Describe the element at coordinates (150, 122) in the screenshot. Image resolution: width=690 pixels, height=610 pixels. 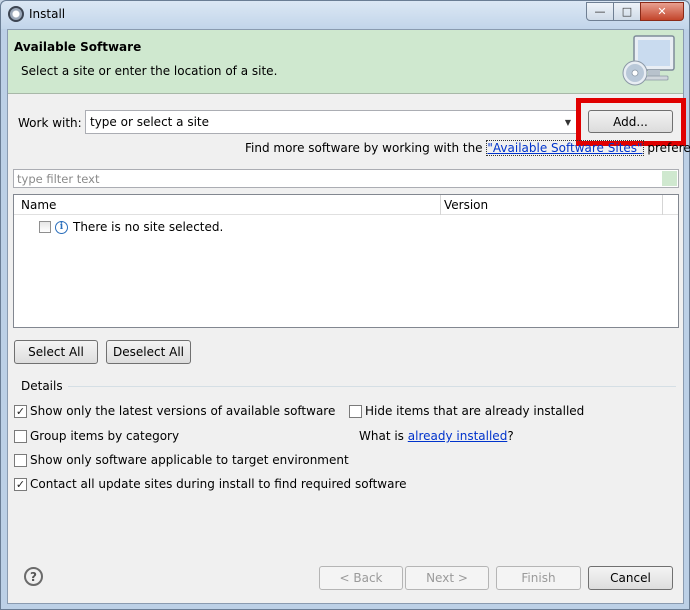
I see `work-with-value: type or select a site` at that location.